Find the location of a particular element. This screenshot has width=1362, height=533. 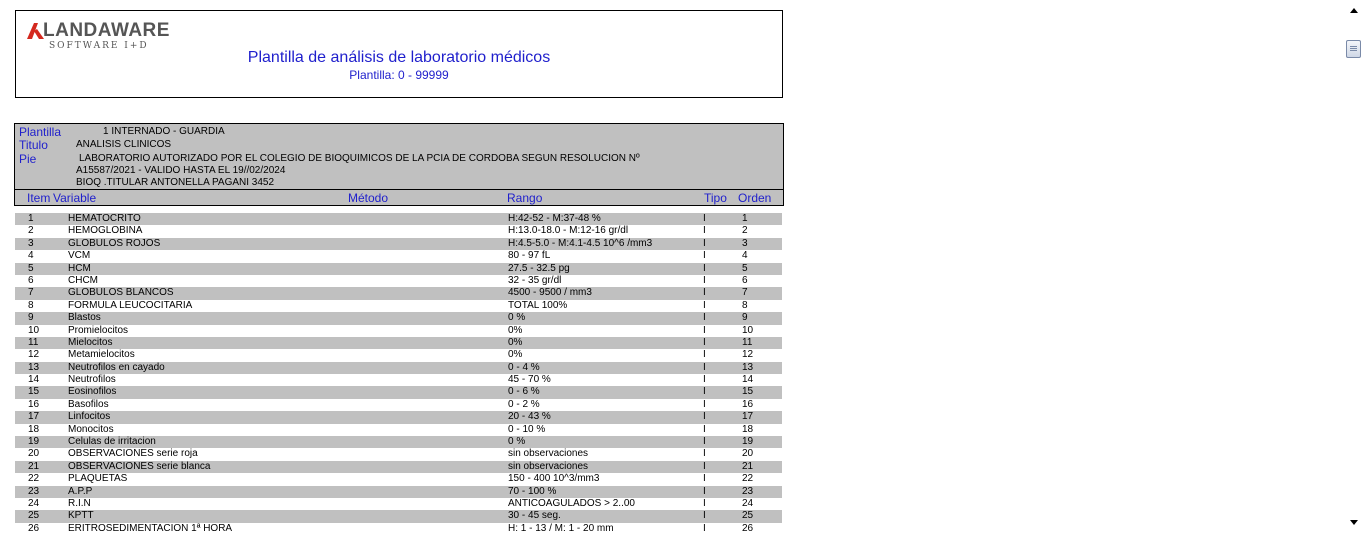

table-row: 14 Neutrofilos 45 - 70 % I 14 is located at coordinates (398, 380).